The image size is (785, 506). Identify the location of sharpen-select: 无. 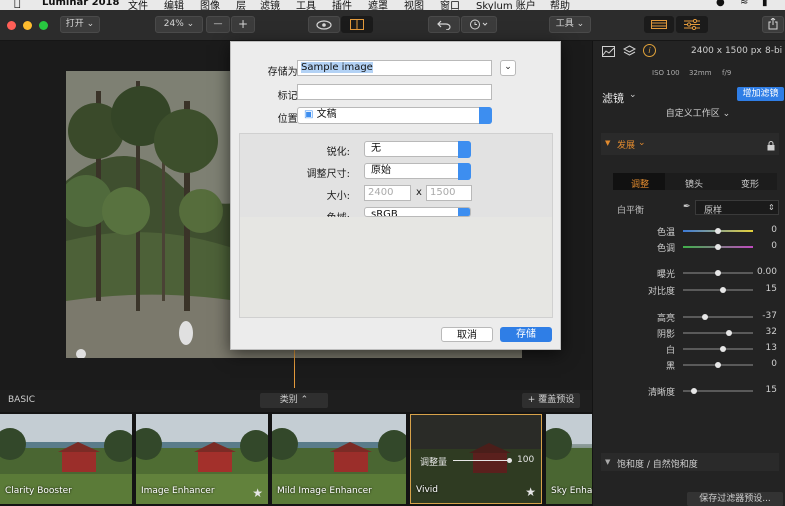
(417, 149).